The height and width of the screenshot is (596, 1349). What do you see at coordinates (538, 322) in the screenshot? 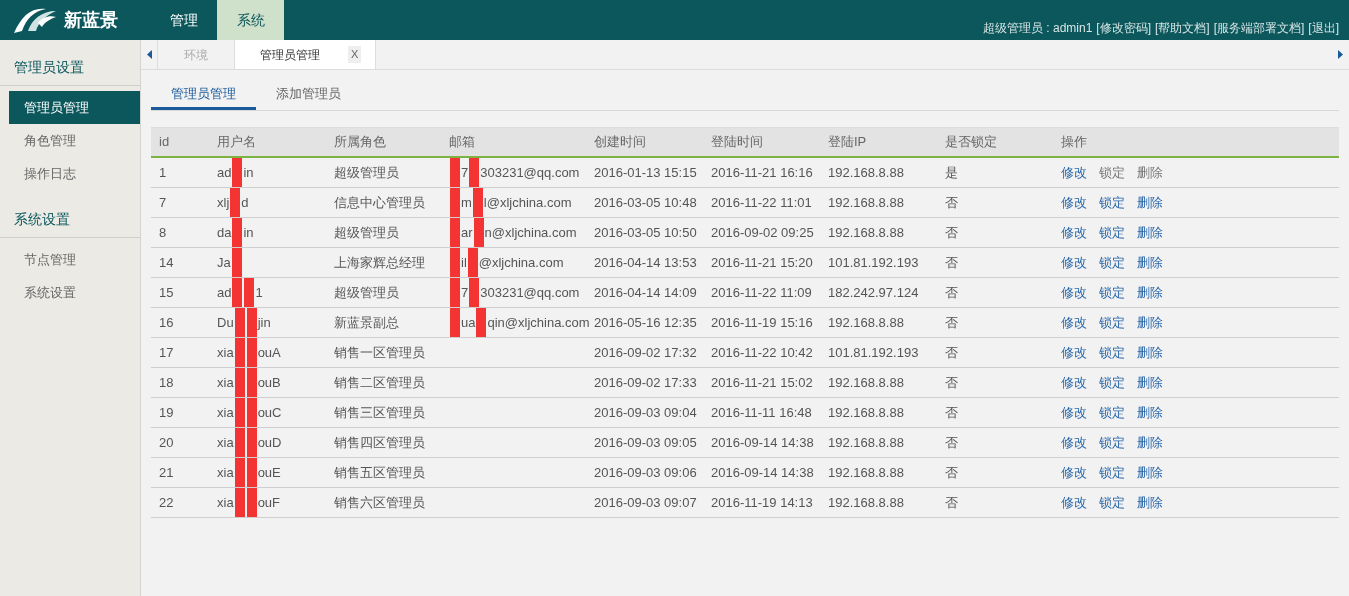
I see `email-text: qin@xljchina.com` at bounding box center [538, 322].